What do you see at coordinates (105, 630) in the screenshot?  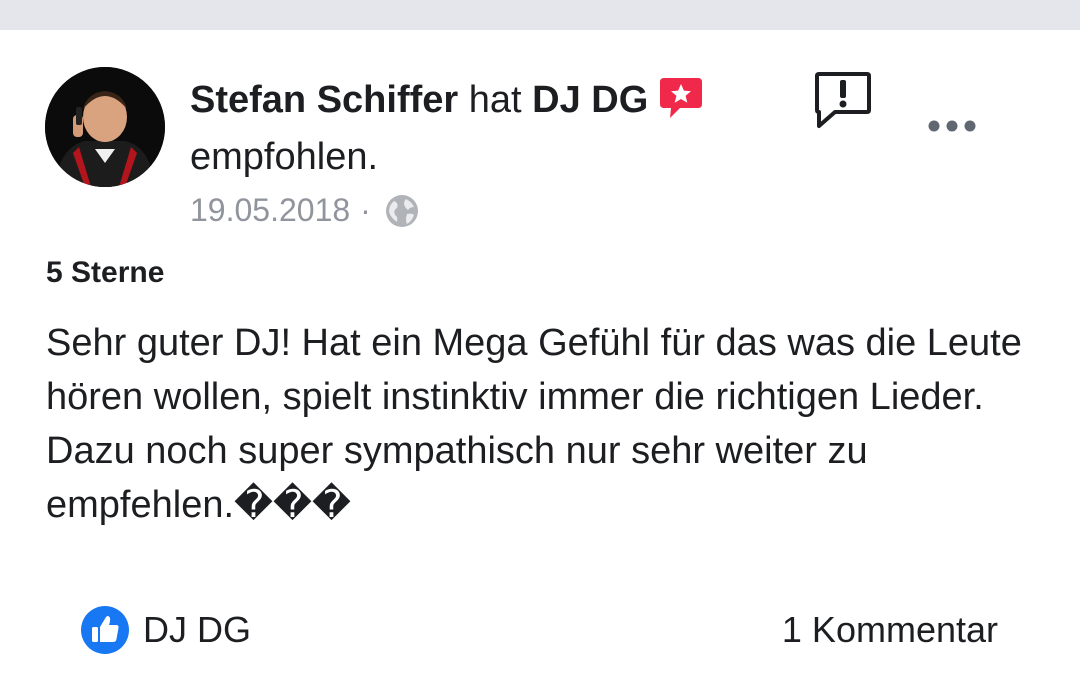 I see `like-thumb-icon` at bounding box center [105, 630].